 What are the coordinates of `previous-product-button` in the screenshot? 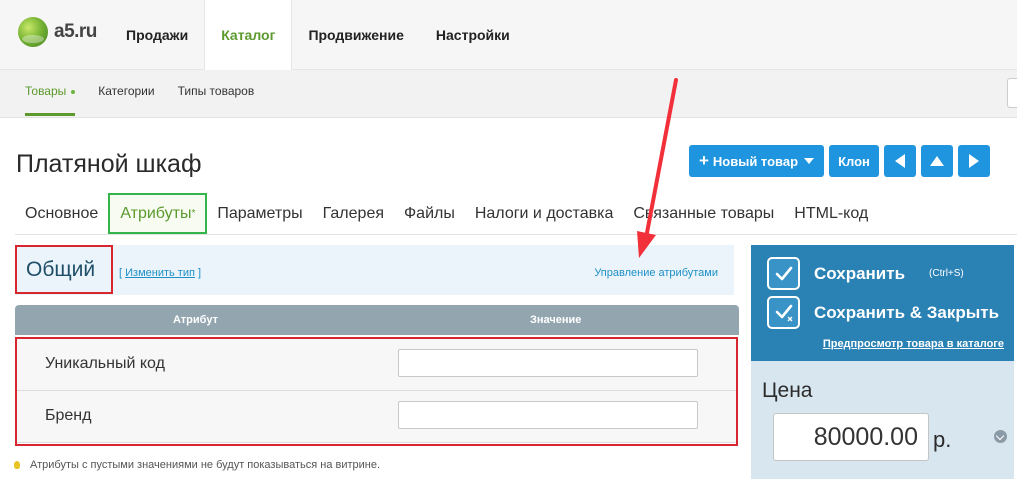 It's located at (900, 161).